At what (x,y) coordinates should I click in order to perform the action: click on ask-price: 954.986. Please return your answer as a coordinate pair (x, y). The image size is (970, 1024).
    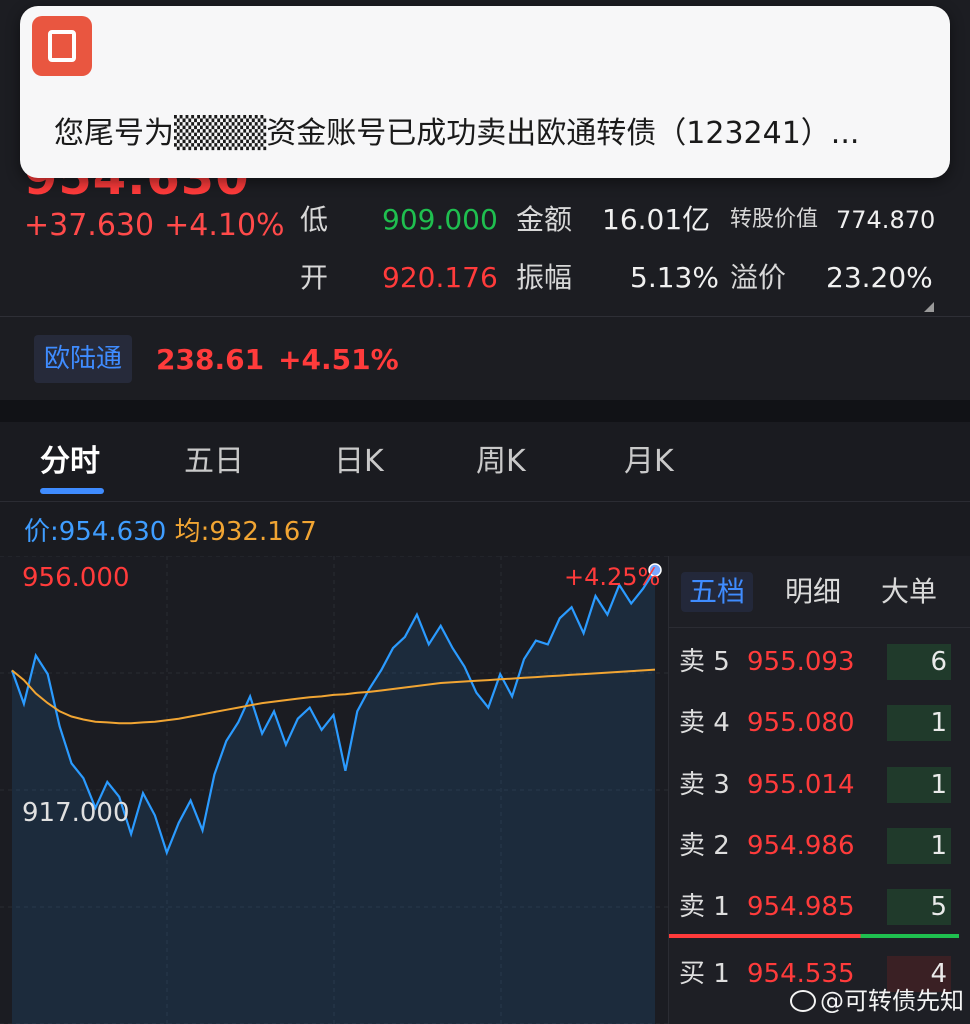
    Looking at the image, I should click on (801, 846).